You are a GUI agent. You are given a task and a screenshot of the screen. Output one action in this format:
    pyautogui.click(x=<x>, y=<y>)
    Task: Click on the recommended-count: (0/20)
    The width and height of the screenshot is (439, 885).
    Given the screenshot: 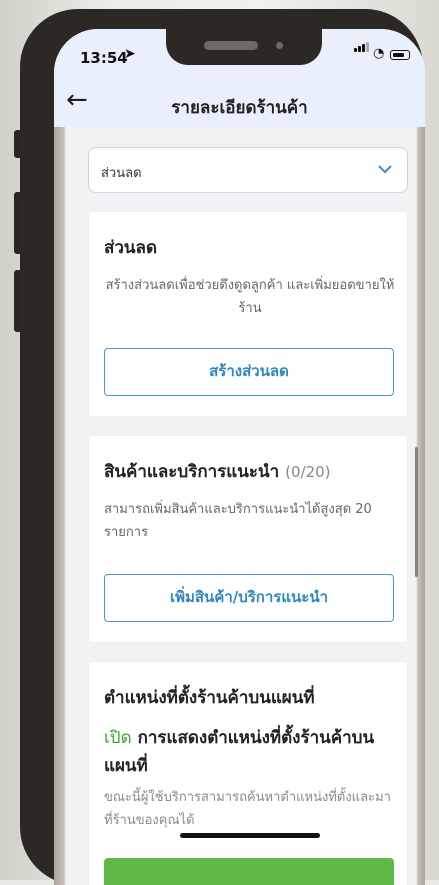 What is the action you would take?
    pyautogui.click(x=308, y=472)
    